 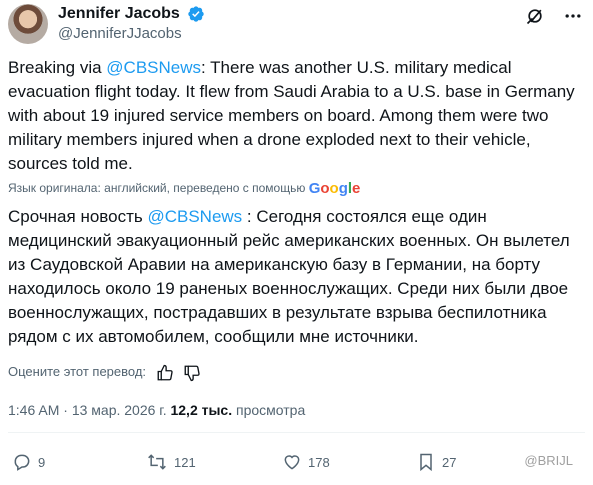 I want to click on author-block: Jennifer Jacobs @JenniferJJacobs, so click(x=131, y=24).